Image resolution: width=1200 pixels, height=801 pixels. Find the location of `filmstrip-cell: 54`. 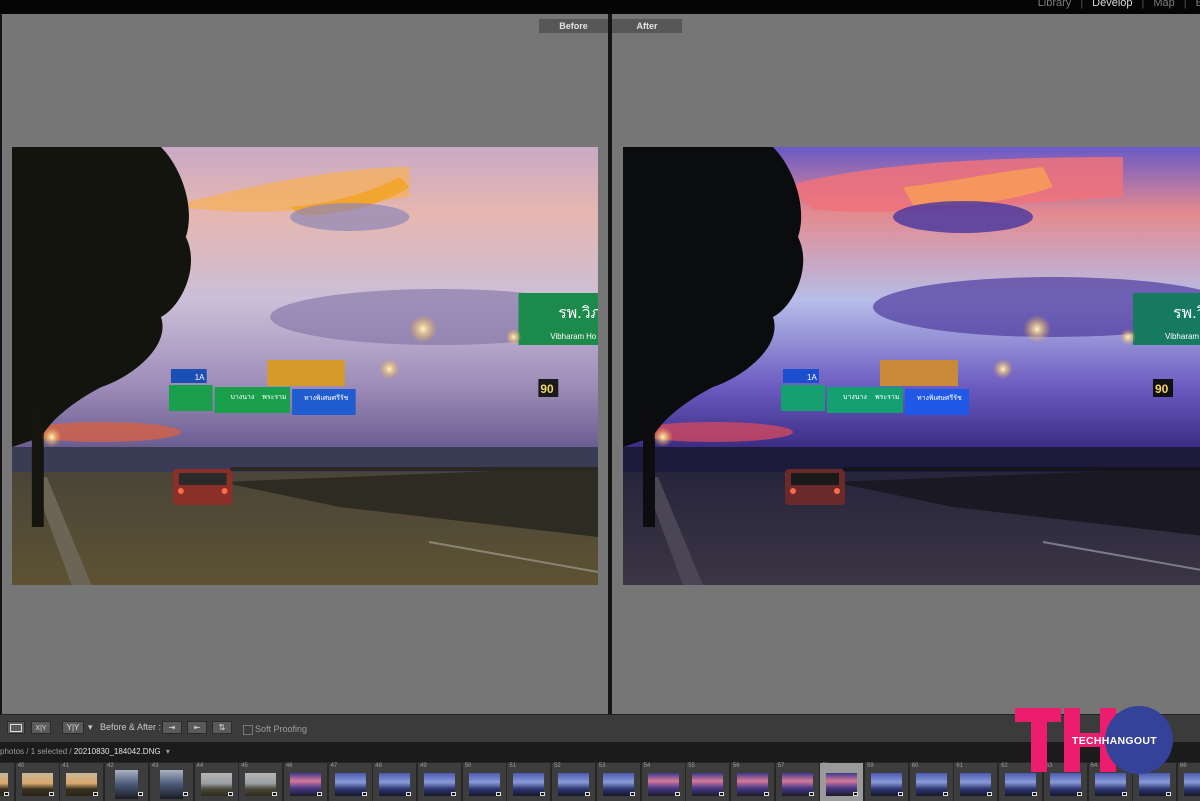

filmstrip-cell: 54 is located at coordinates (663, 782).